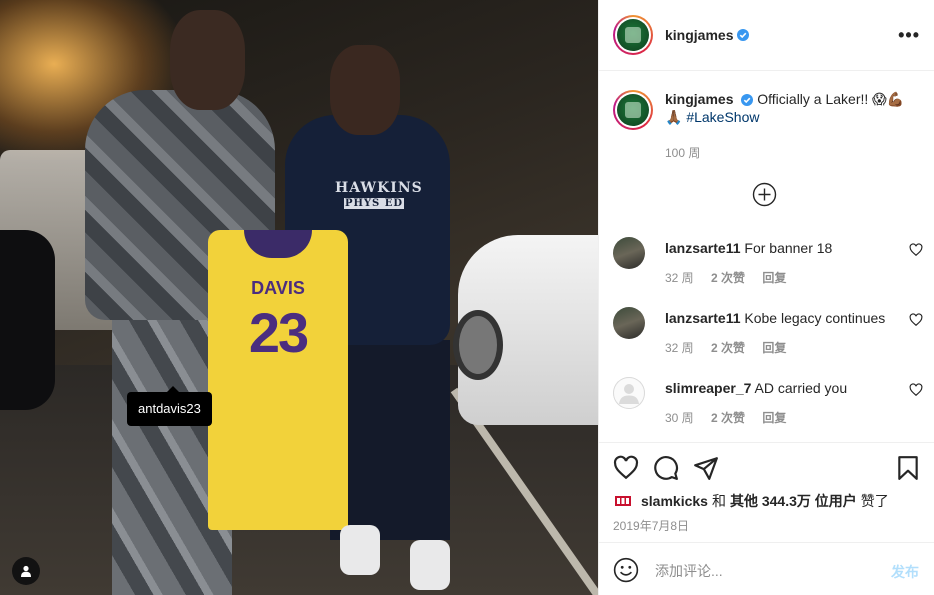 The height and width of the screenshot is (595, 934). What do you see at coordinates (633, 110) in the screenshot?
I see `caption-avatar` at bounding box center [633, 110].